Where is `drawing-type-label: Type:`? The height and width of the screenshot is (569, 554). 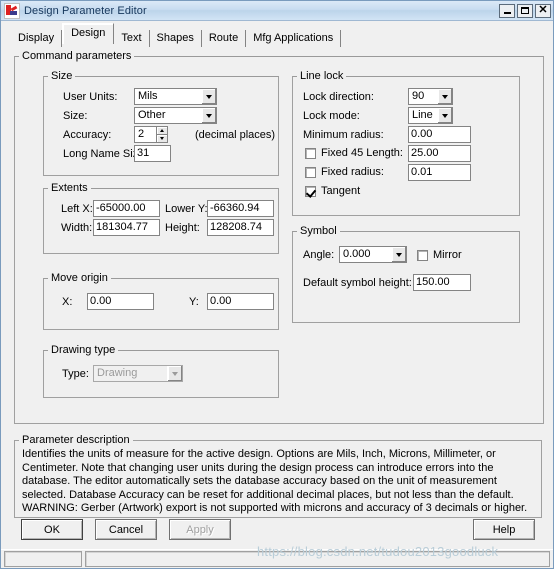
drawing-type-label: Type: is located at coordinates (75, 374).